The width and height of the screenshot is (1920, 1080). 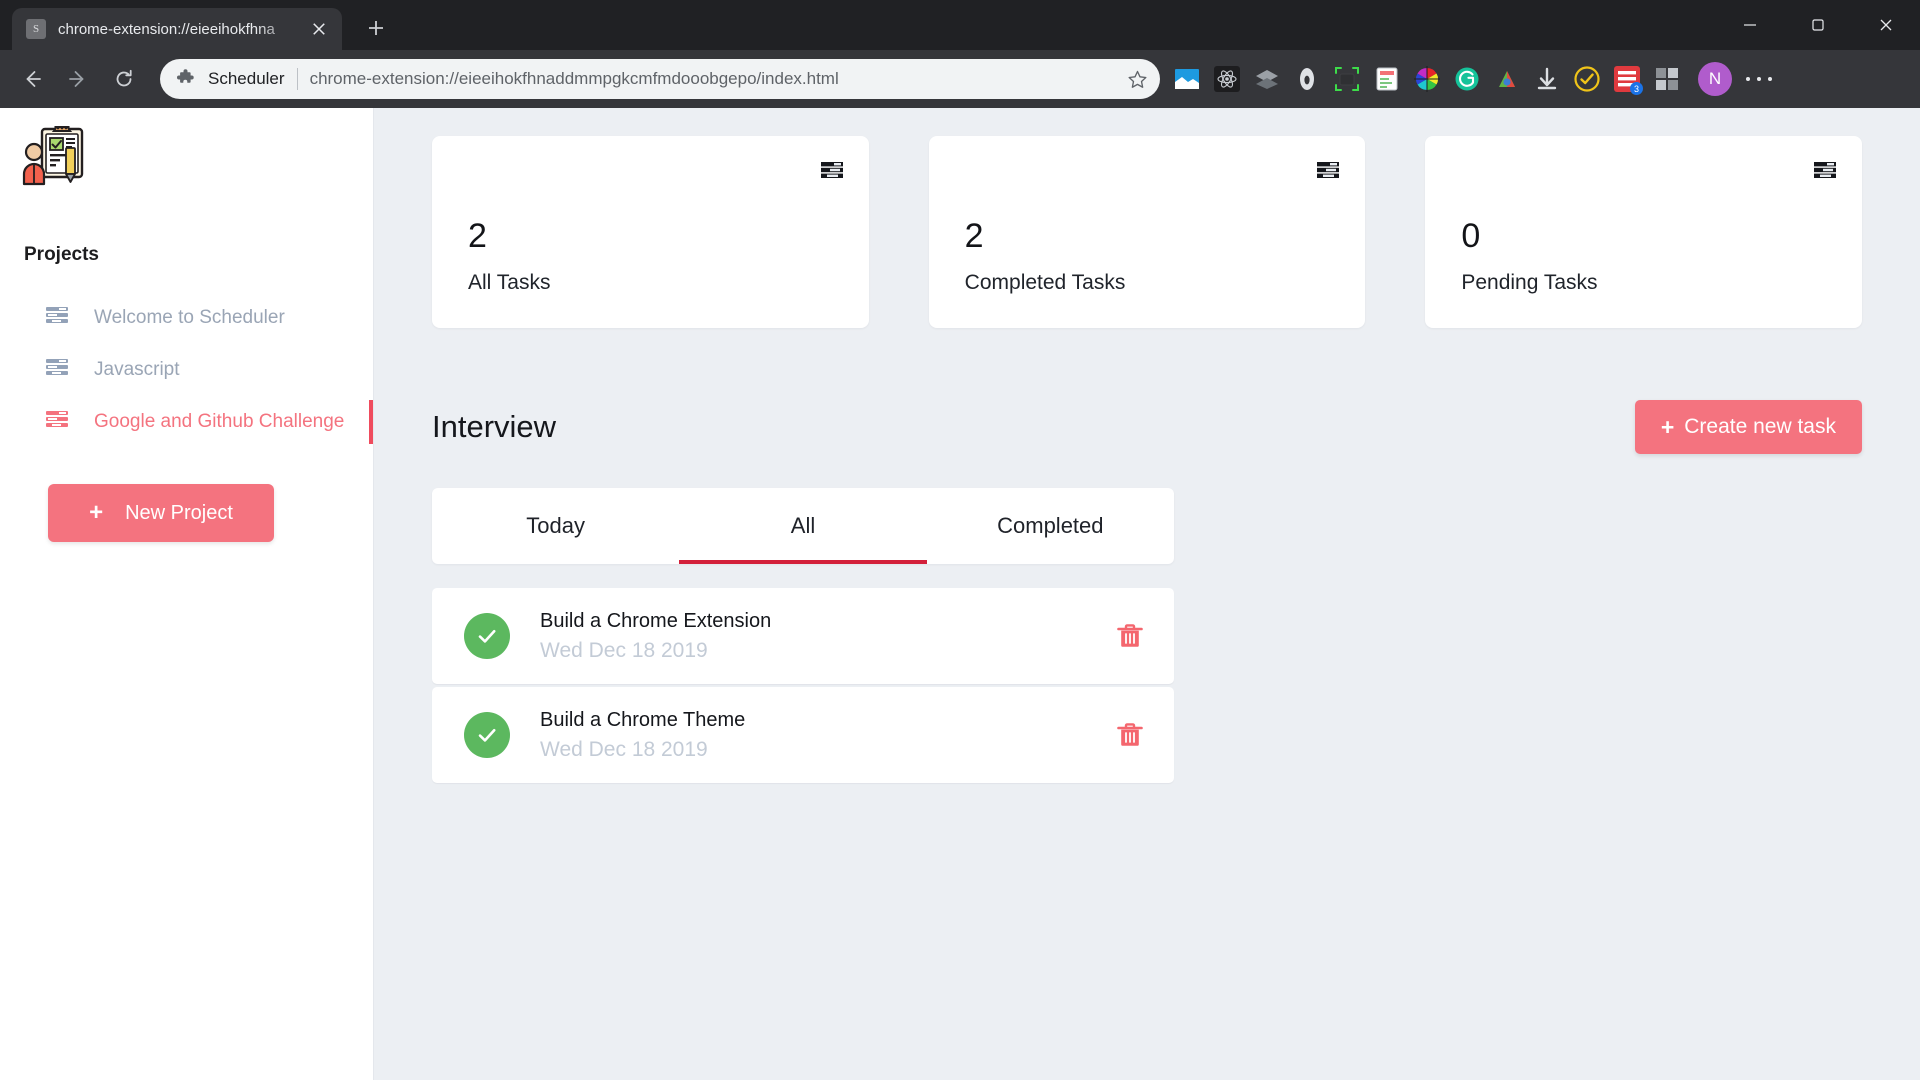 What do you see at coordinates (179, 512) in the screenshot?
I see `new-project-label: New Project` at bounding box center [179, 512].